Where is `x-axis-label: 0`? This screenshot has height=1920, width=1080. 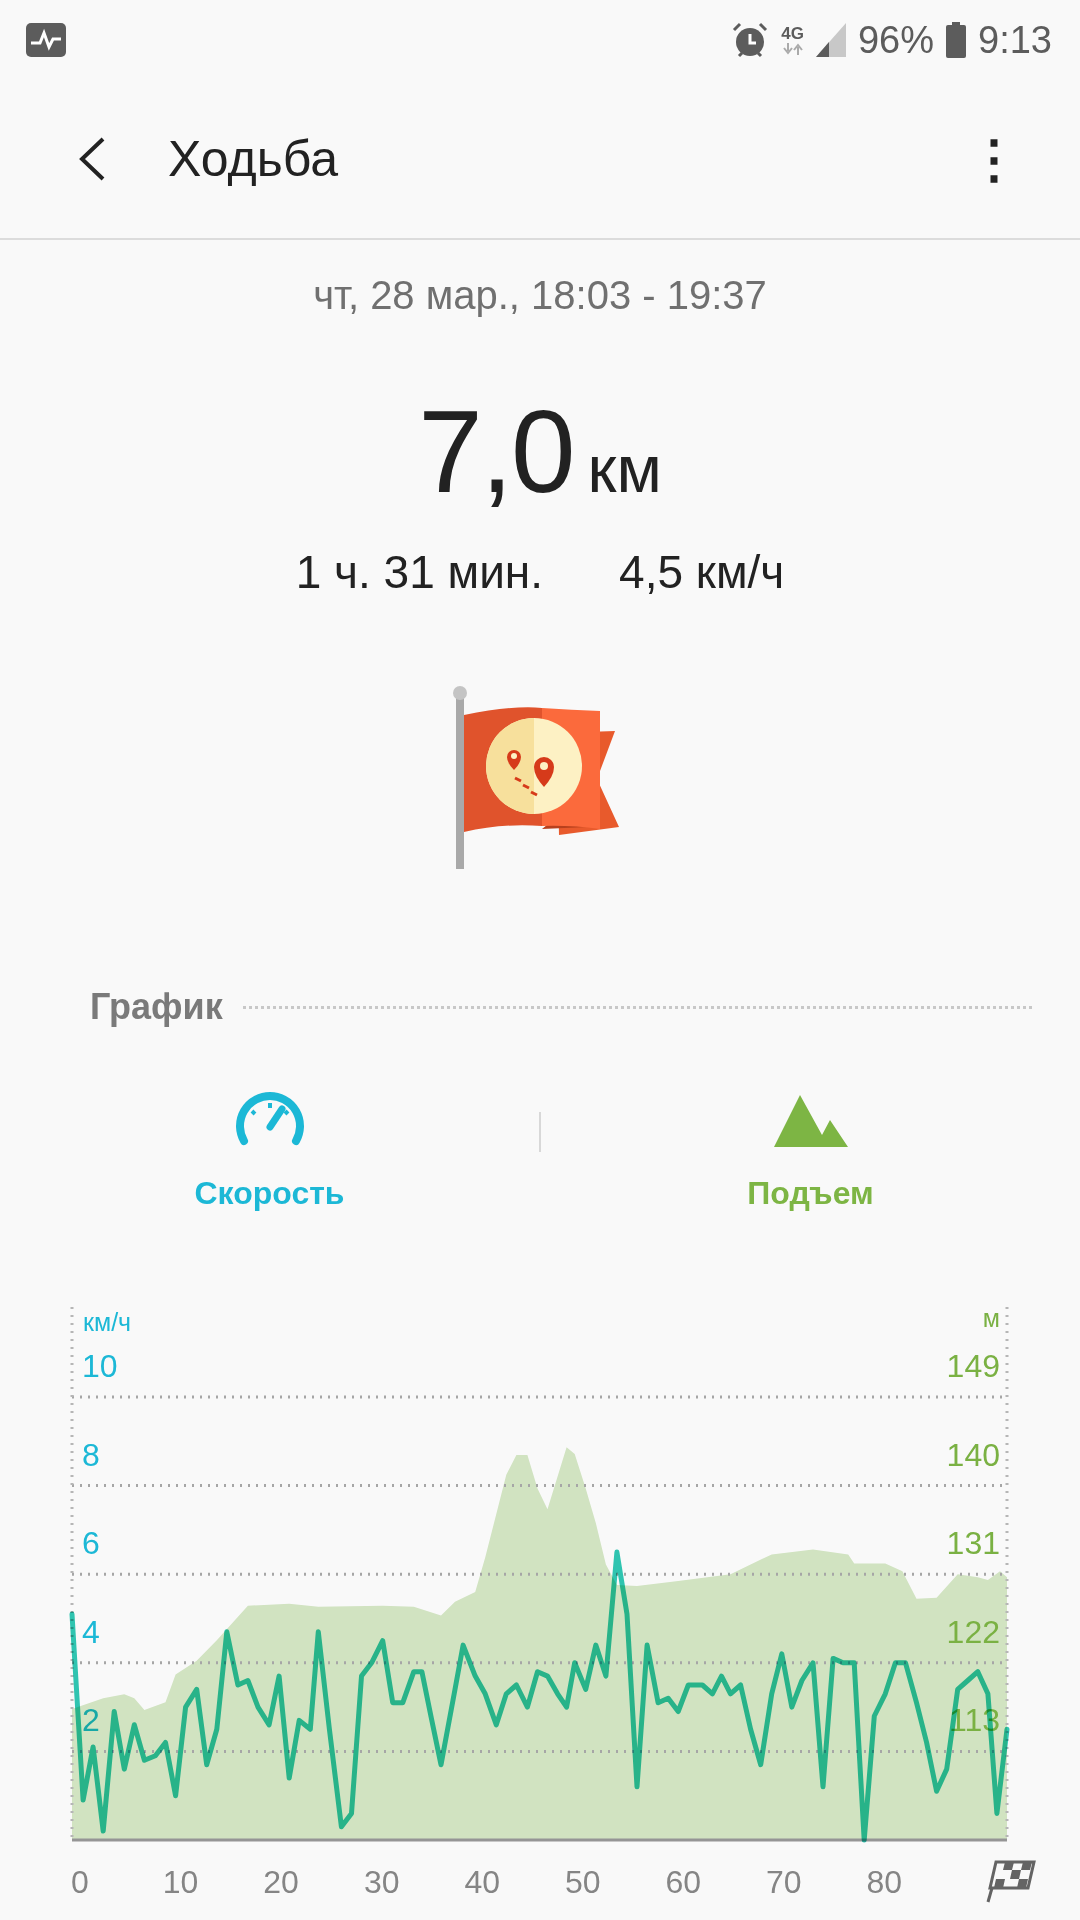 x-axis-label: 0 is located at coordinates (80, 1882).